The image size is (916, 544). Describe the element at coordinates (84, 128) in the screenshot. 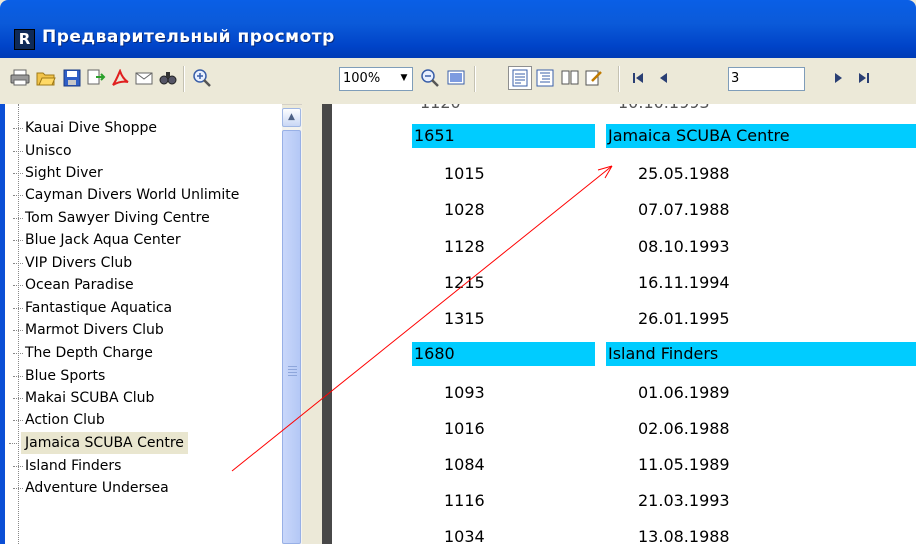

I see `tree-item: Kauai Dive Shoppe` at that location.